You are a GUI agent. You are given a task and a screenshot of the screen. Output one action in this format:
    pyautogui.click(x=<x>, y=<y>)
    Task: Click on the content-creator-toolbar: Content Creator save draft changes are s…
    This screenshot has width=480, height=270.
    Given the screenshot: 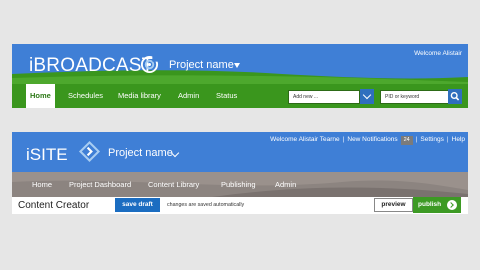 What is the action you would take?
    pyautogui.click(x=240, y=205)
    